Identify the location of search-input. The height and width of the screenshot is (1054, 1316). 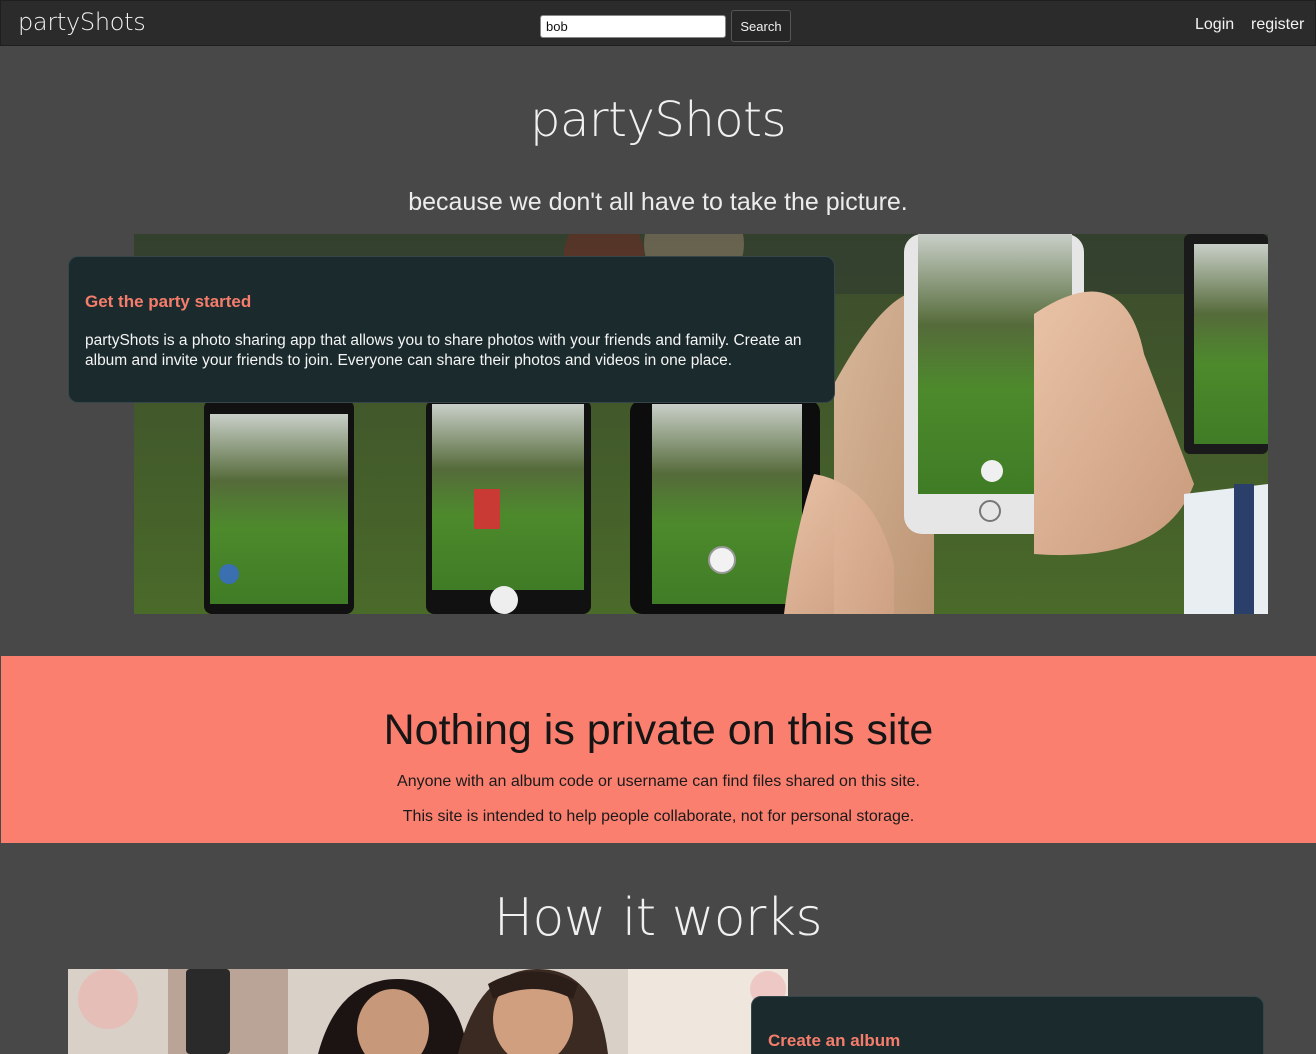
(633, 26).